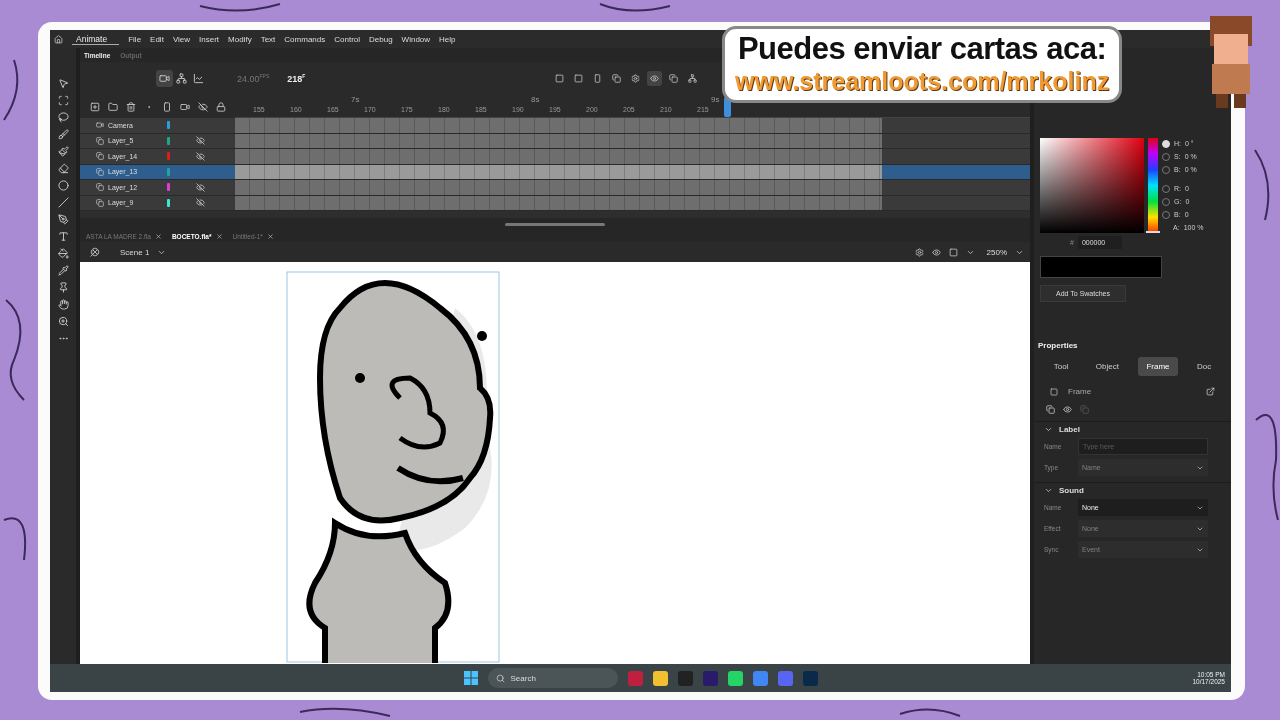 Image resolution: width=1280 pixels, height=720 pixels. Describe the element at coordinates (268, 39) in the screenshot. I see `menu-item: Text` at that location.